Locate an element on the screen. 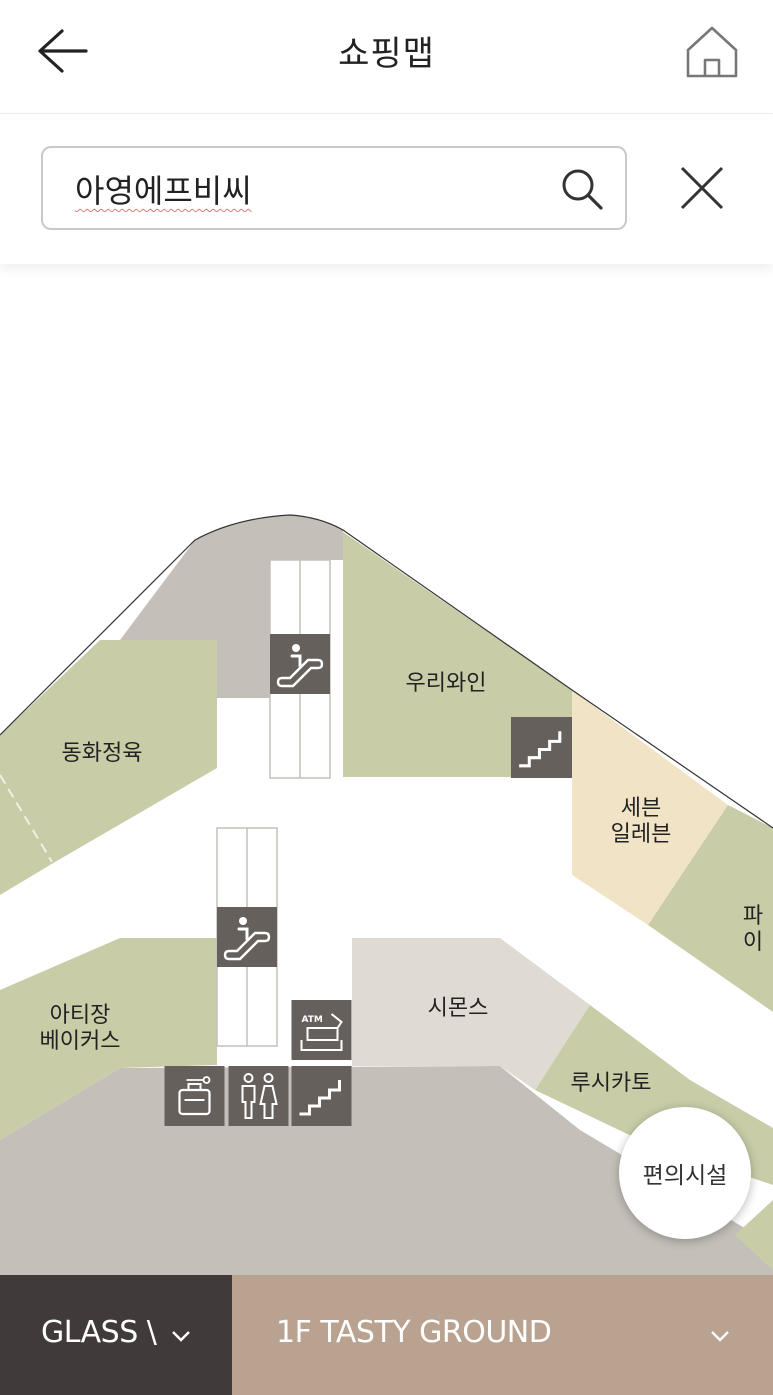  bottom-bar: GLASS \ 1F TASTY GROUND is located at coordinates (386, 1335).